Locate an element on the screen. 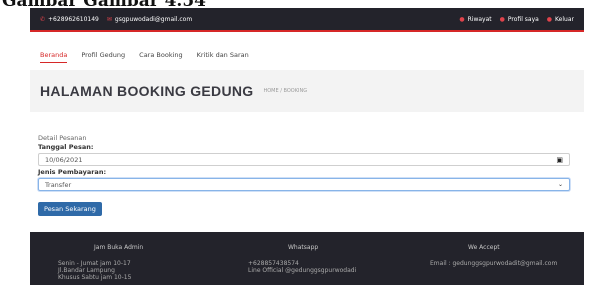  nav-kritik-saran: Kritik dan Saran is located at coordinates (223, 55).